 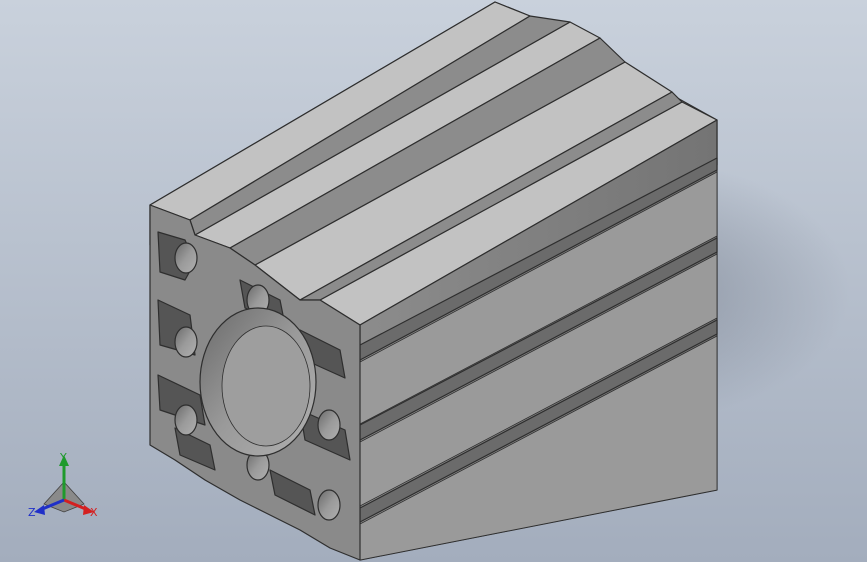 I want to click on x-axis-label: X, so click(x=94, y=512).